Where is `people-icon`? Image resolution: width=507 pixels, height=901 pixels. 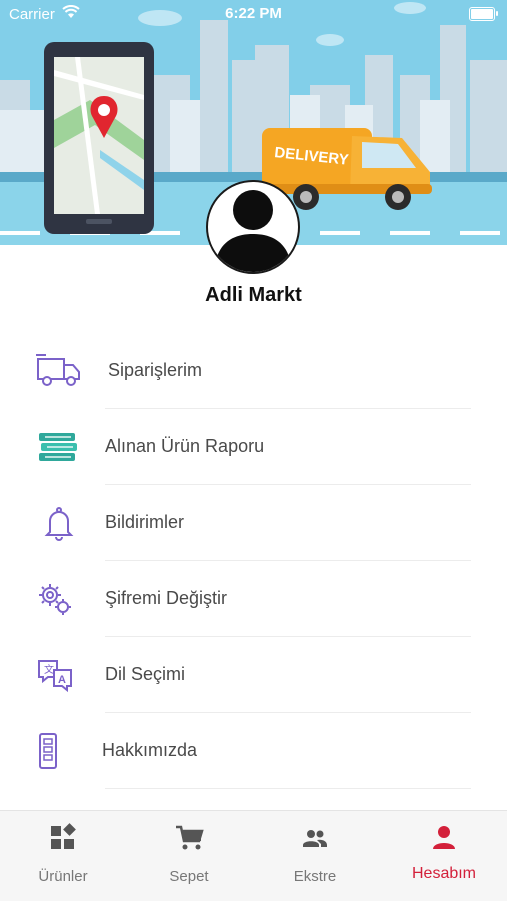
people-icon is located at coordinates (315, 838).